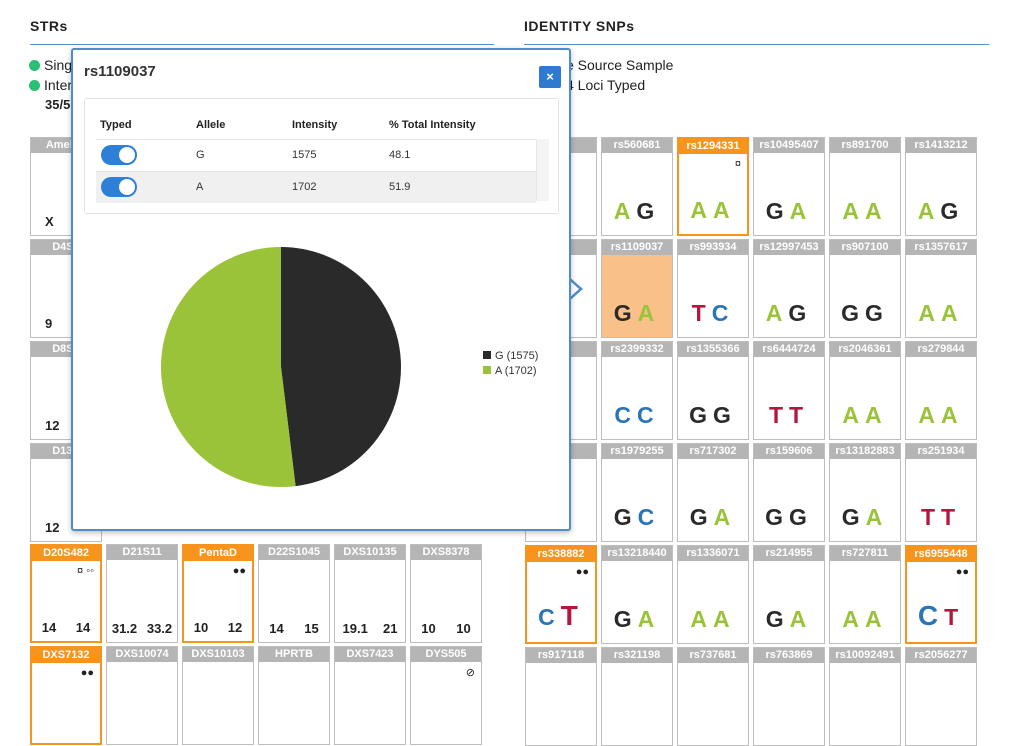  I want to click on snps-section-title: IDENTITY SNPs, so click(579, 26).